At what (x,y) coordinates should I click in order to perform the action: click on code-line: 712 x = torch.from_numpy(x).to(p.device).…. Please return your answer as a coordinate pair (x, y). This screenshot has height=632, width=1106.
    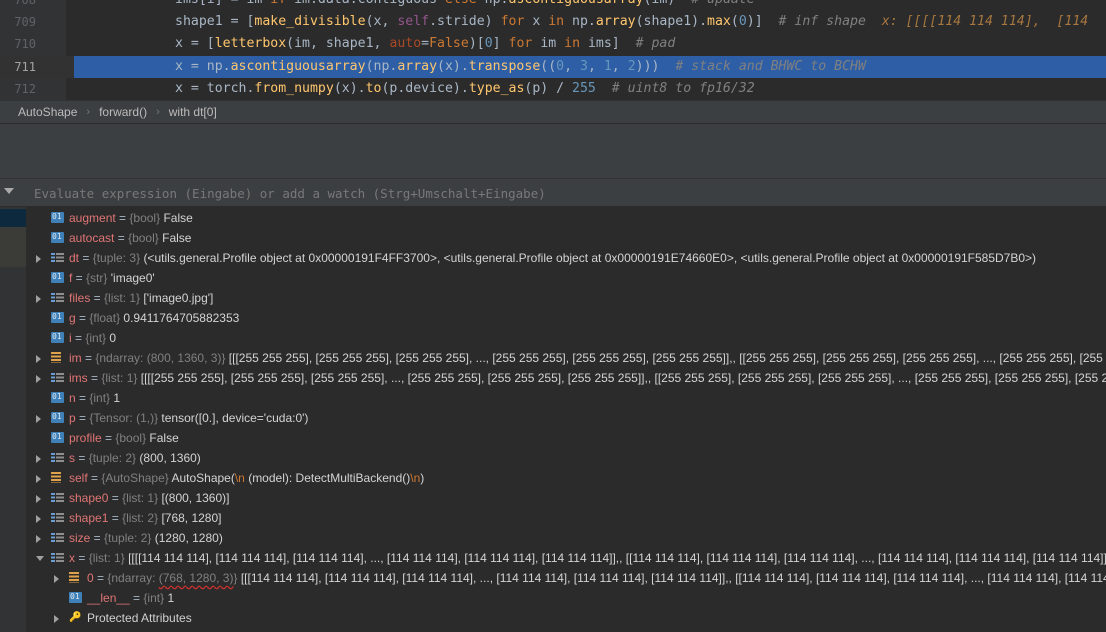
    Looking at the image, I should click on (553, 89).